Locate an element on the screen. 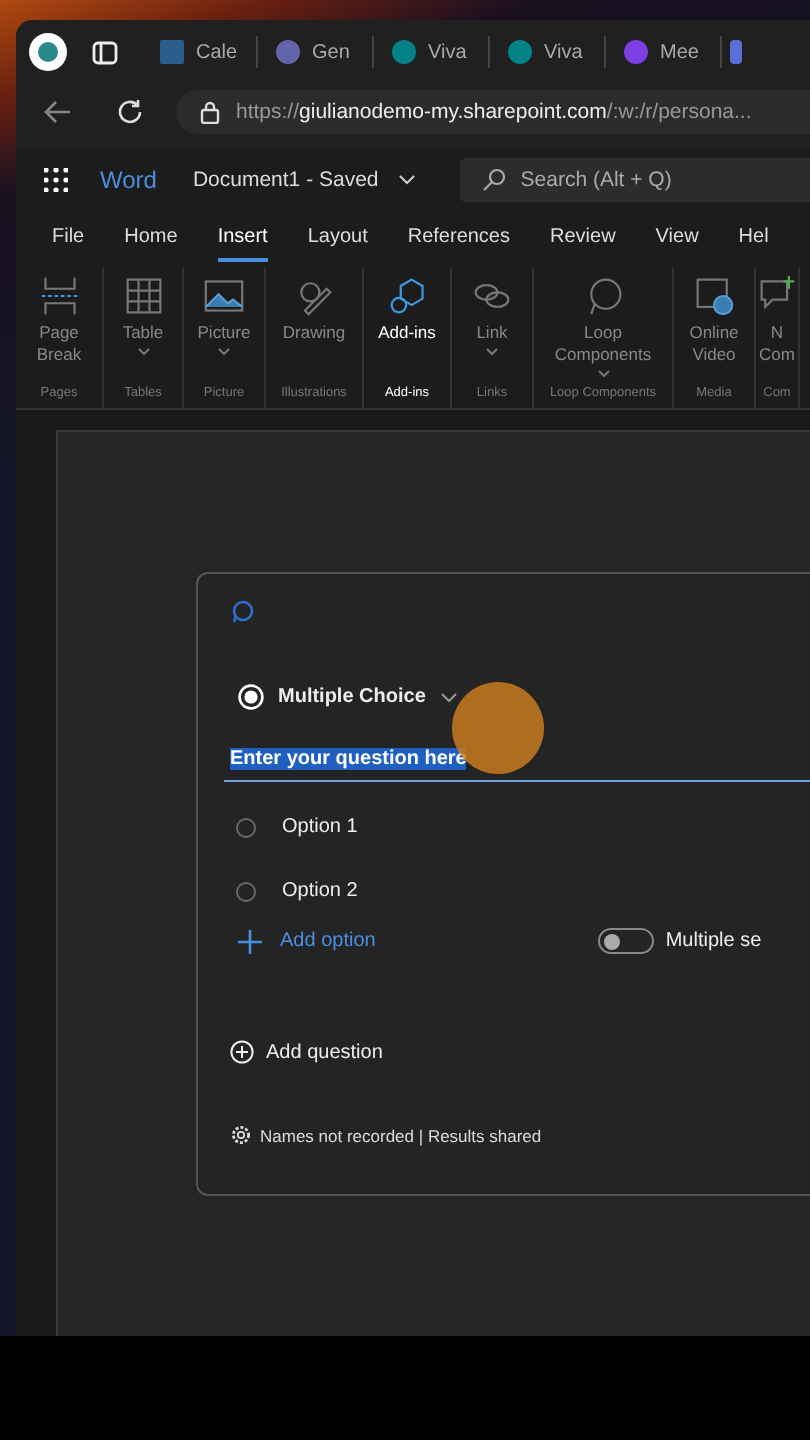  tab-title: Gen is located at coordinates (331, 52).